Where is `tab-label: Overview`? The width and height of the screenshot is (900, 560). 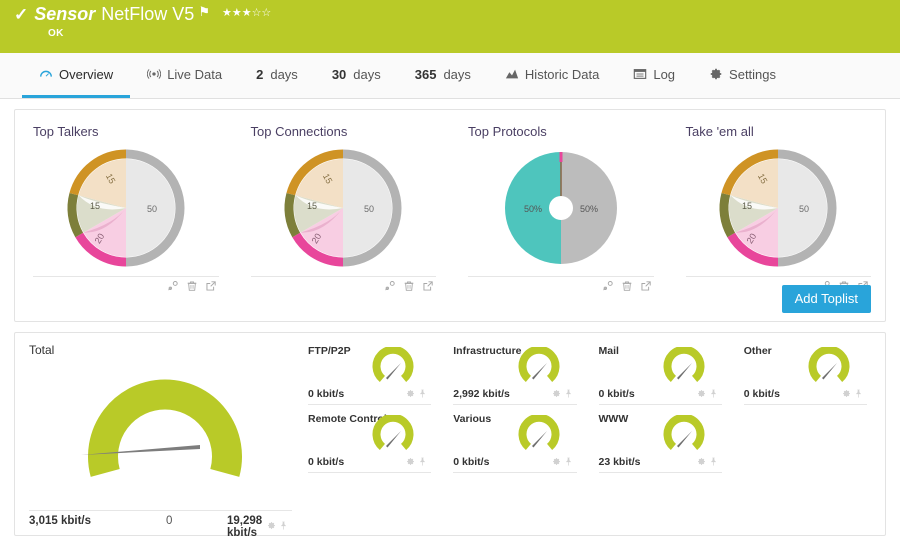
tab-label: Overview is located at coordinates (86, 74).